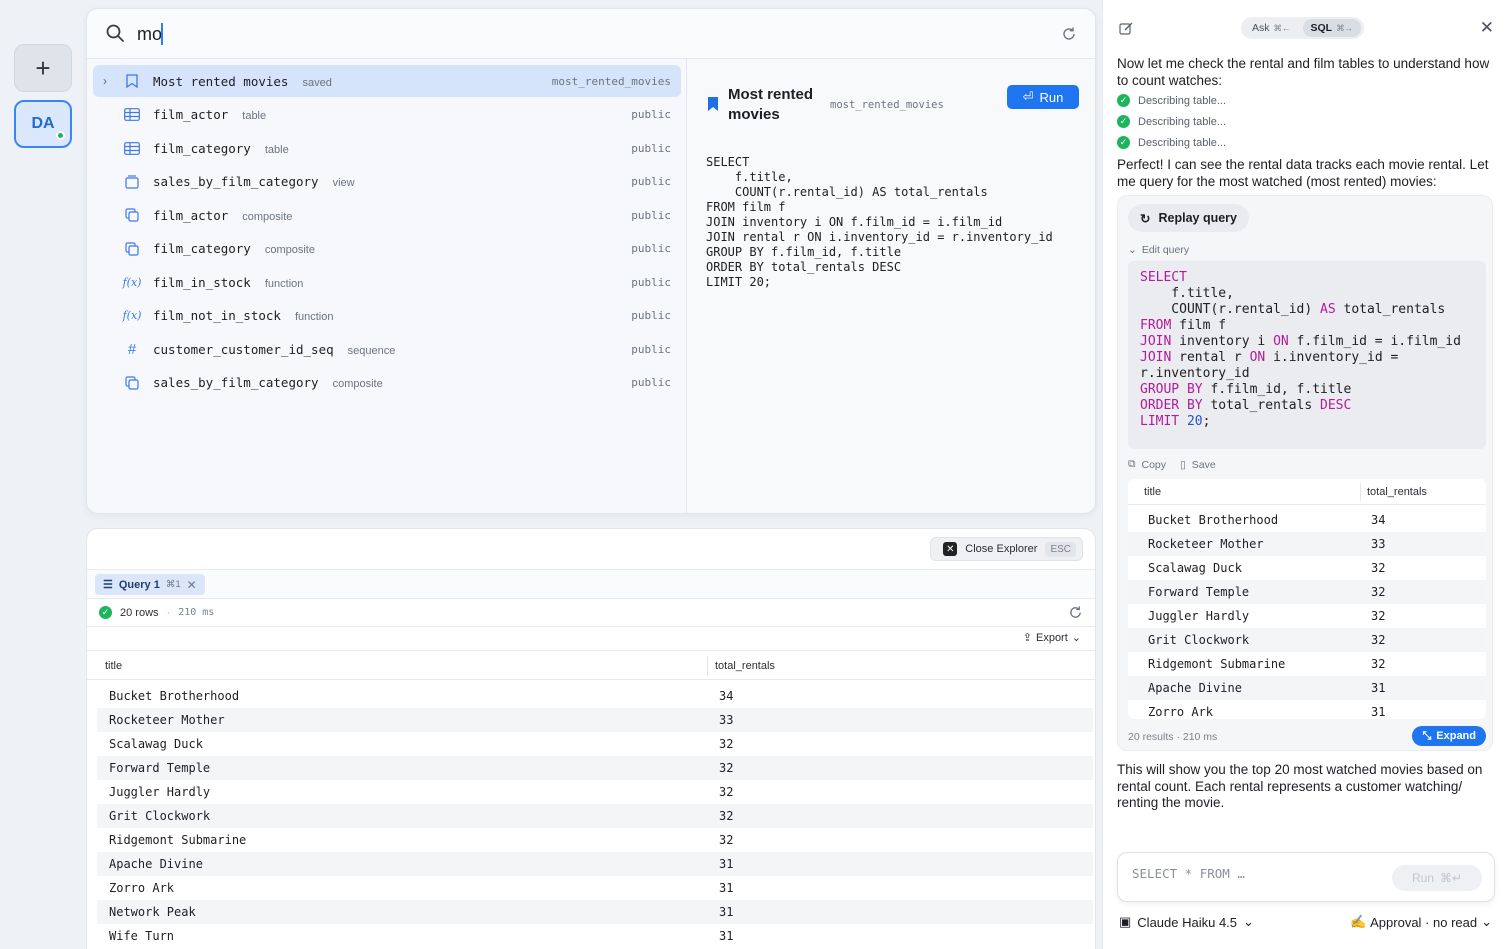  What do you see at coordinates (1437, 878) in the screenshot?
I see `send-run-button: Run ⌘↵` at bounding box center [1437, 878].